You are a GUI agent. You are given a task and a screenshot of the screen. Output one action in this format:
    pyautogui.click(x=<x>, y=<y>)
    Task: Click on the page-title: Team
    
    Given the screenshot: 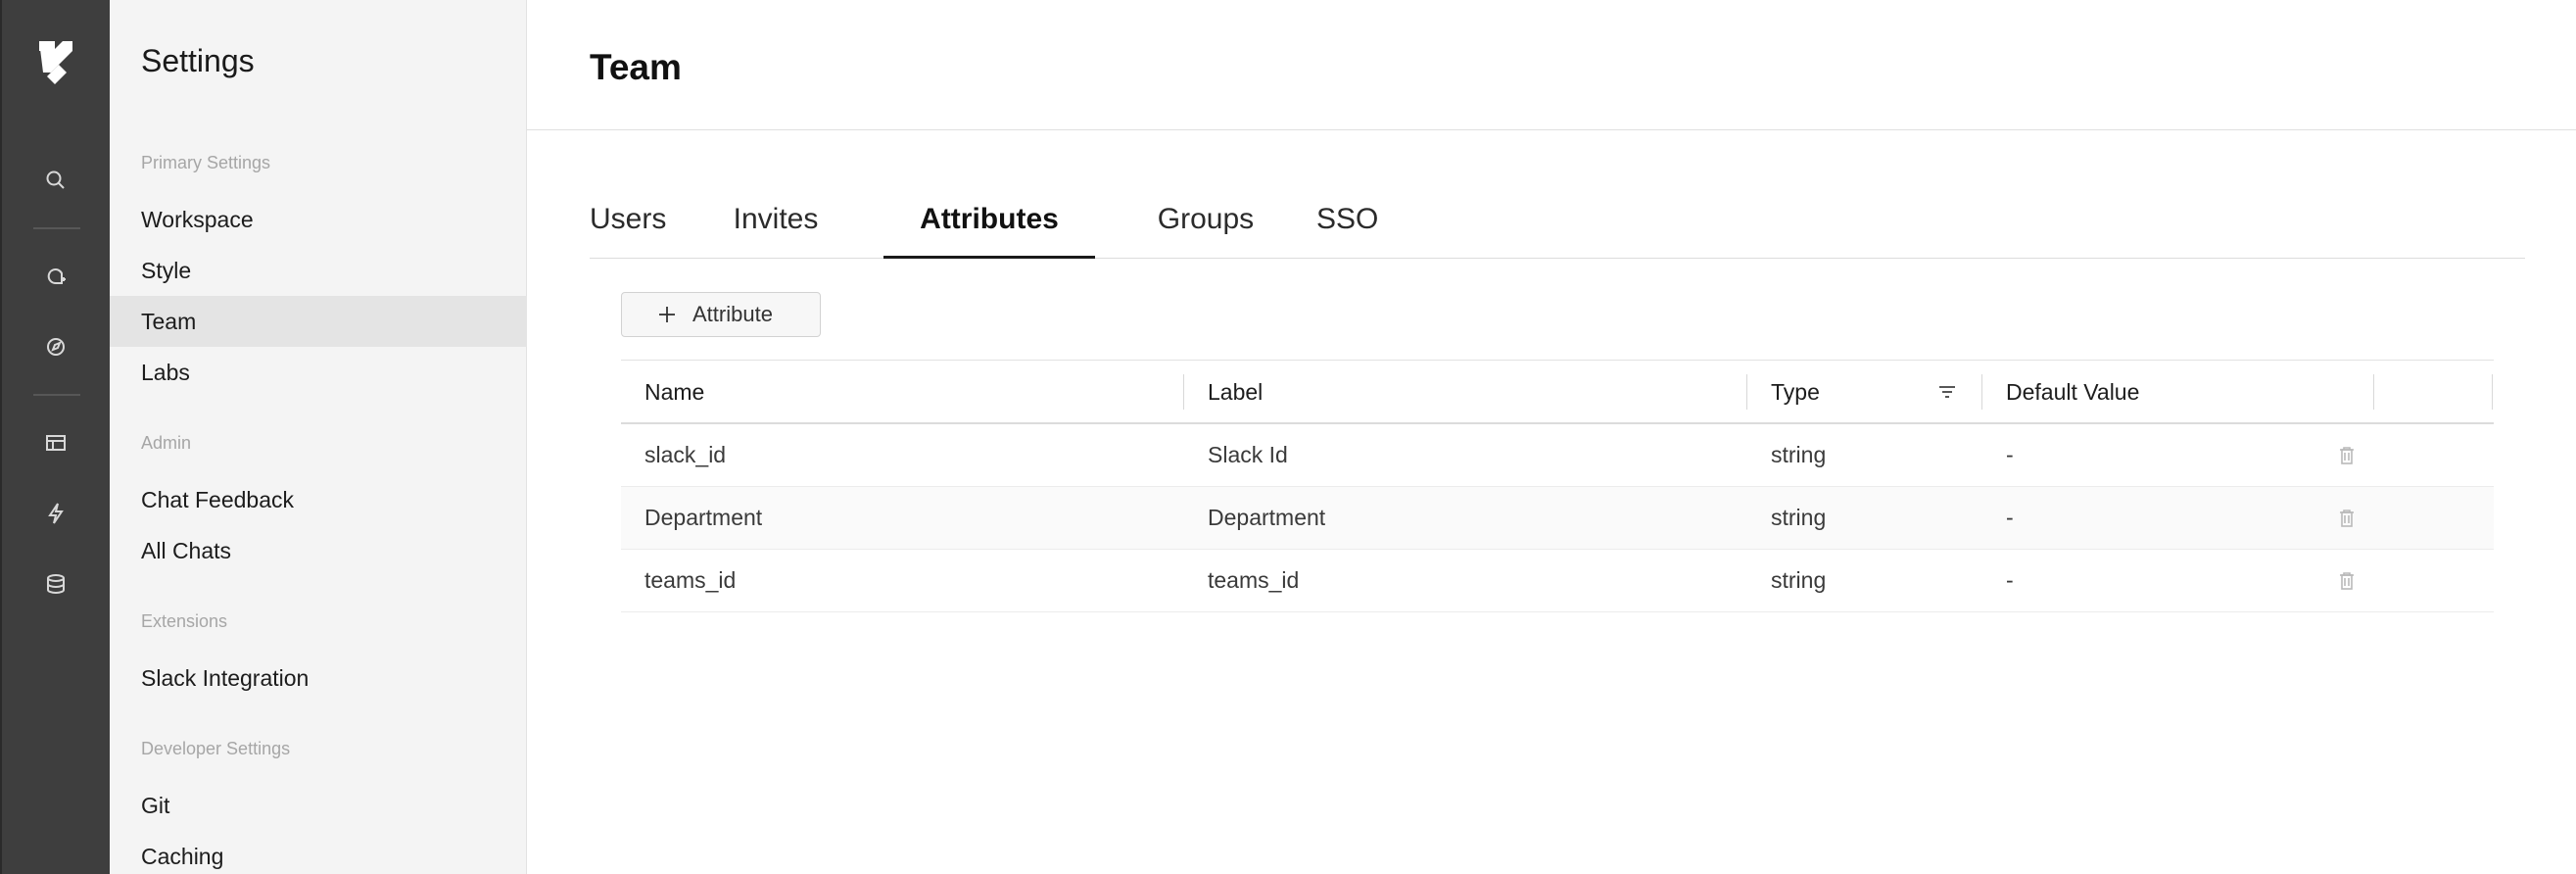 What is the action you would take?
    pyautogui.click(x=636, y=67)
    